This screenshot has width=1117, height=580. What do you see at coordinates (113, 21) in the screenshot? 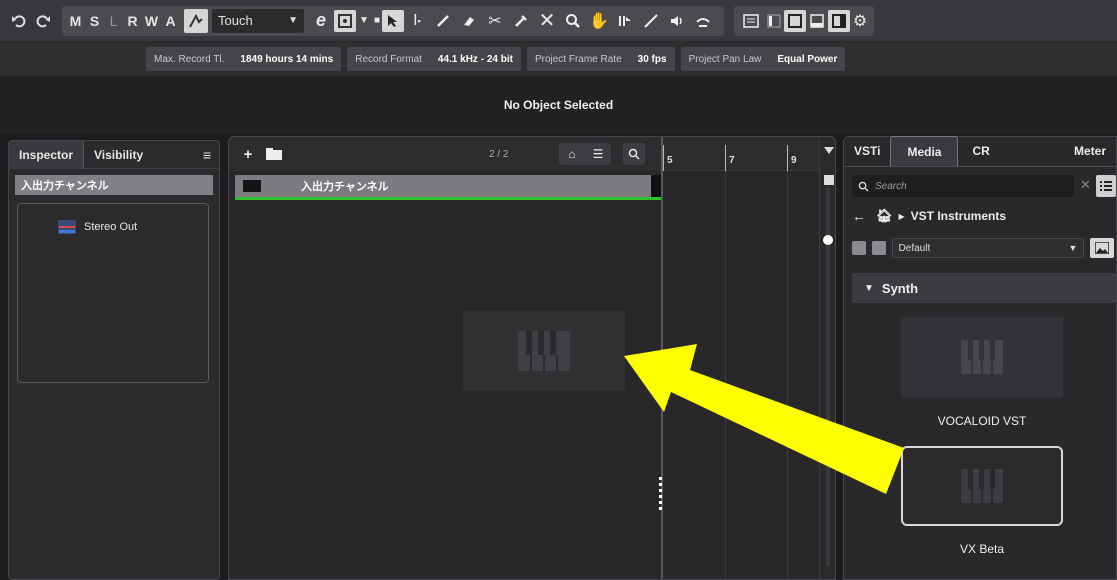
I see `listen-button: L` at bounding box center [113, 21].